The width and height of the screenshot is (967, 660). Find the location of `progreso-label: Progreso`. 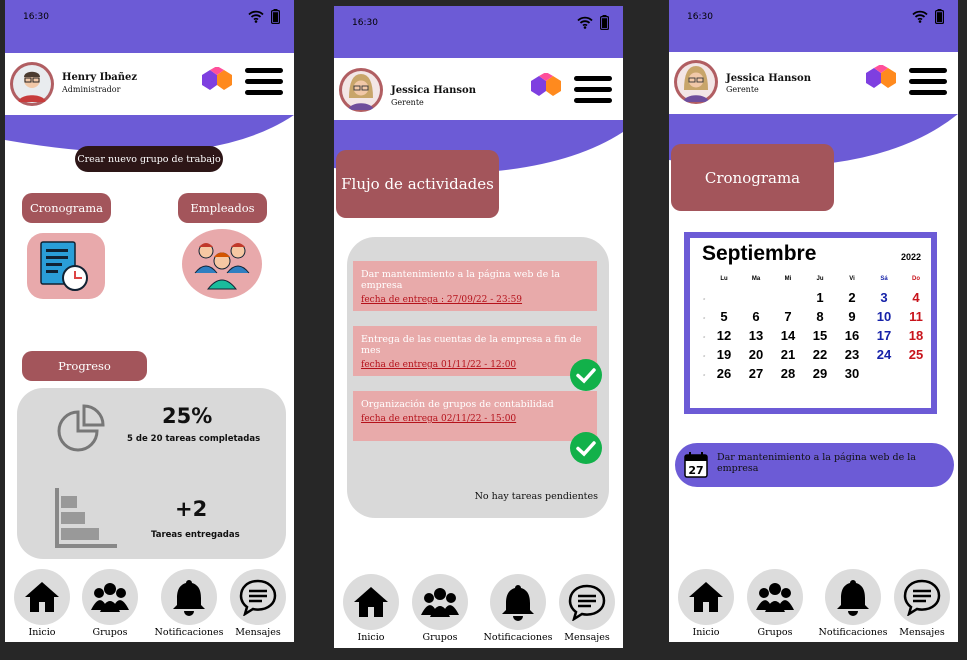

progreso-label: Progreso is located at coordinates (84, 366).